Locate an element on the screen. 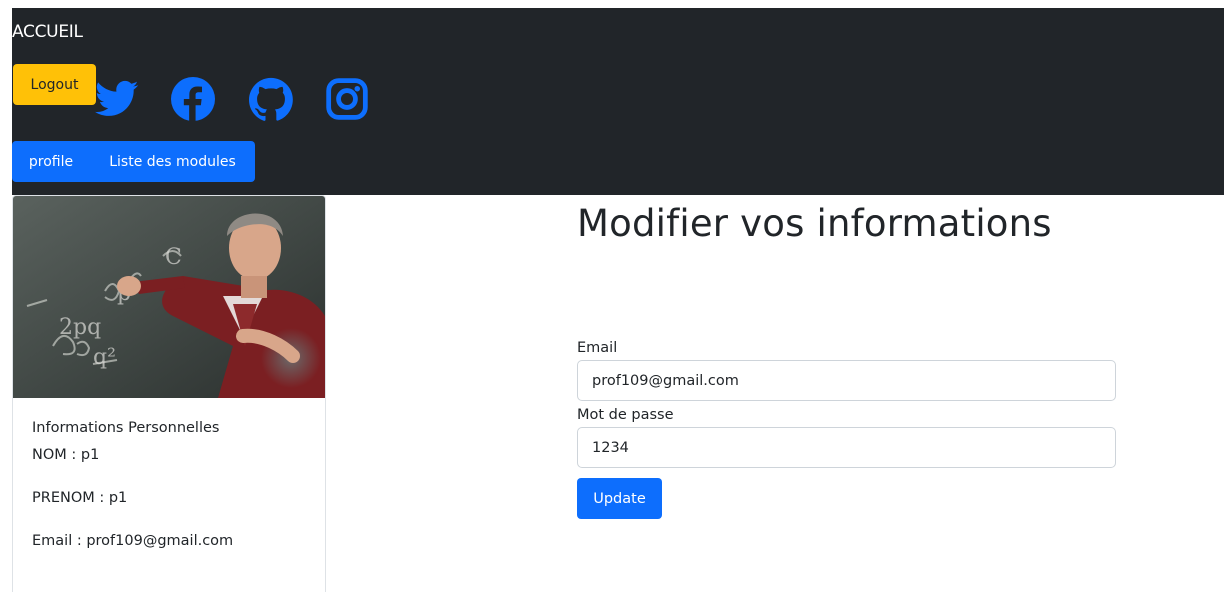  modules-list-nav-button: Liste des modules is located at coordinates (172, 161).